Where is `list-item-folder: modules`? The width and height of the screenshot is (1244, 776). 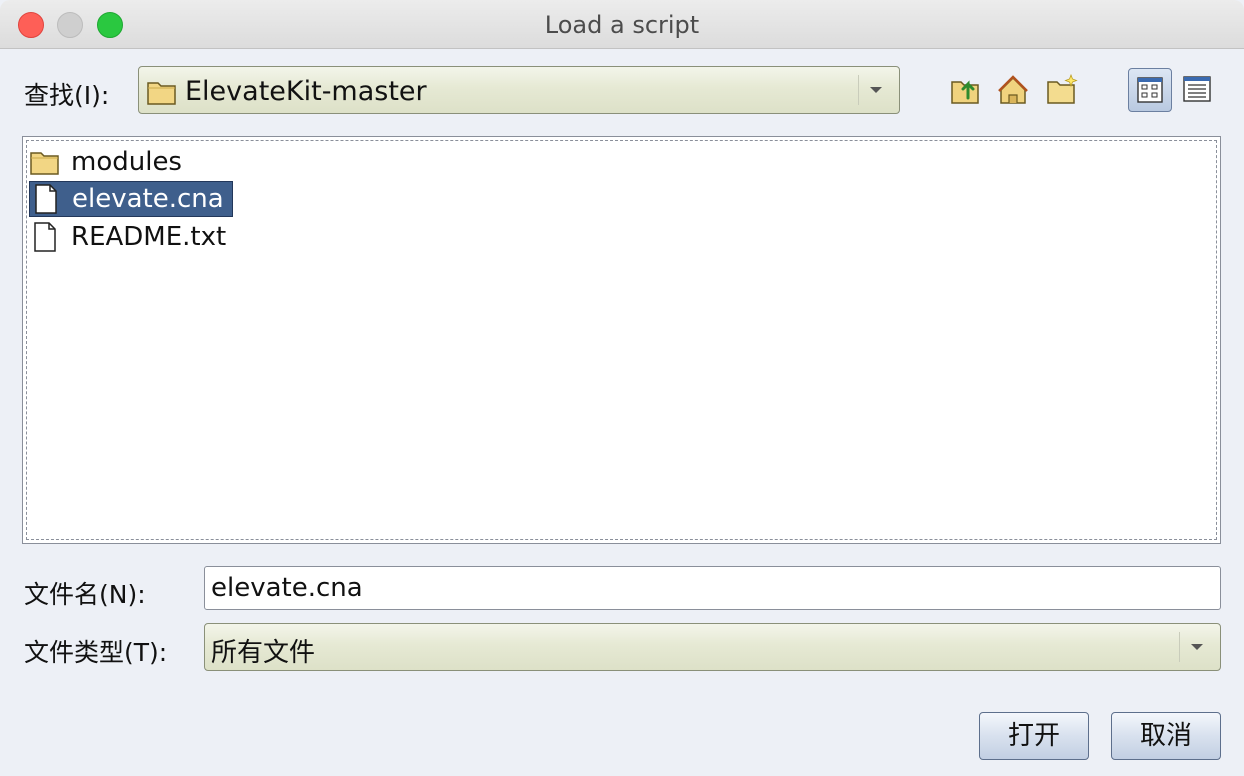 list-item-folder: modules is located at coordinates (109, 162).